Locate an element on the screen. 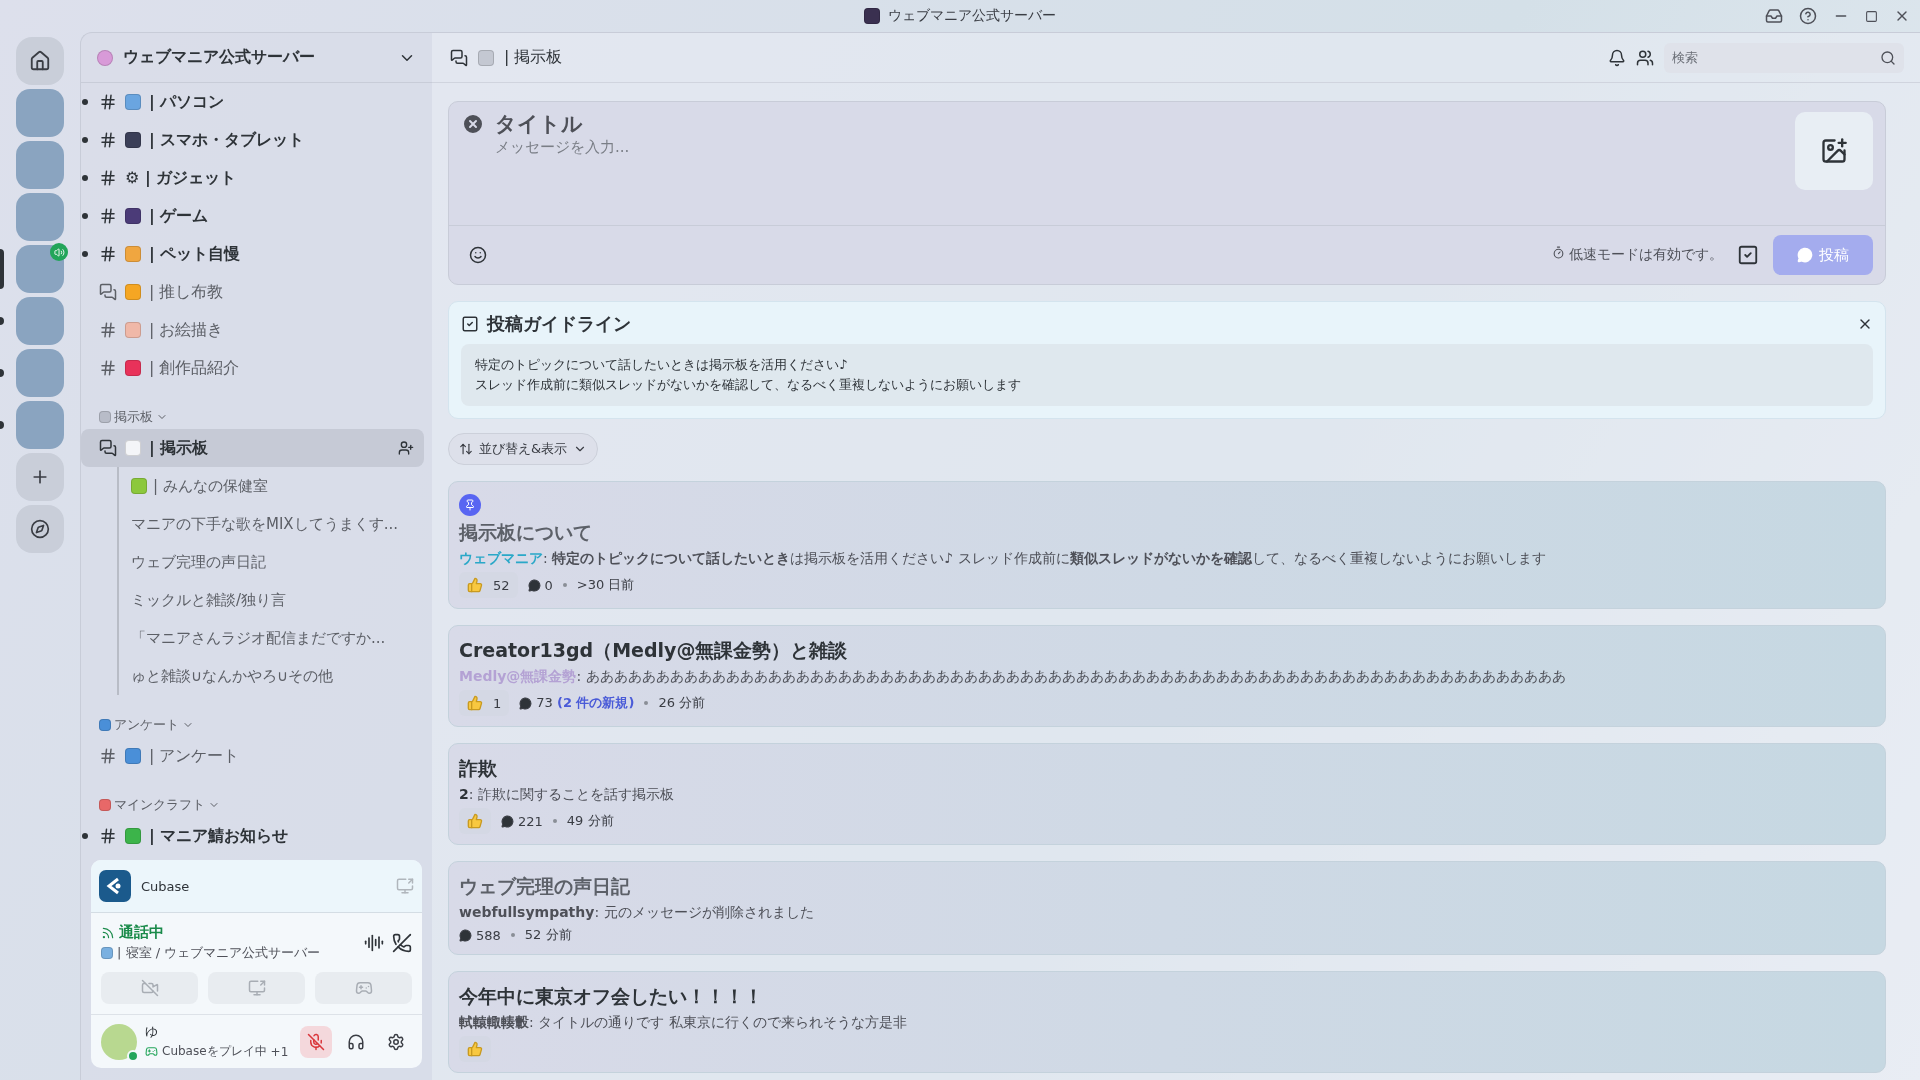  reply-count: 0 is located at coordinates (548, 585).